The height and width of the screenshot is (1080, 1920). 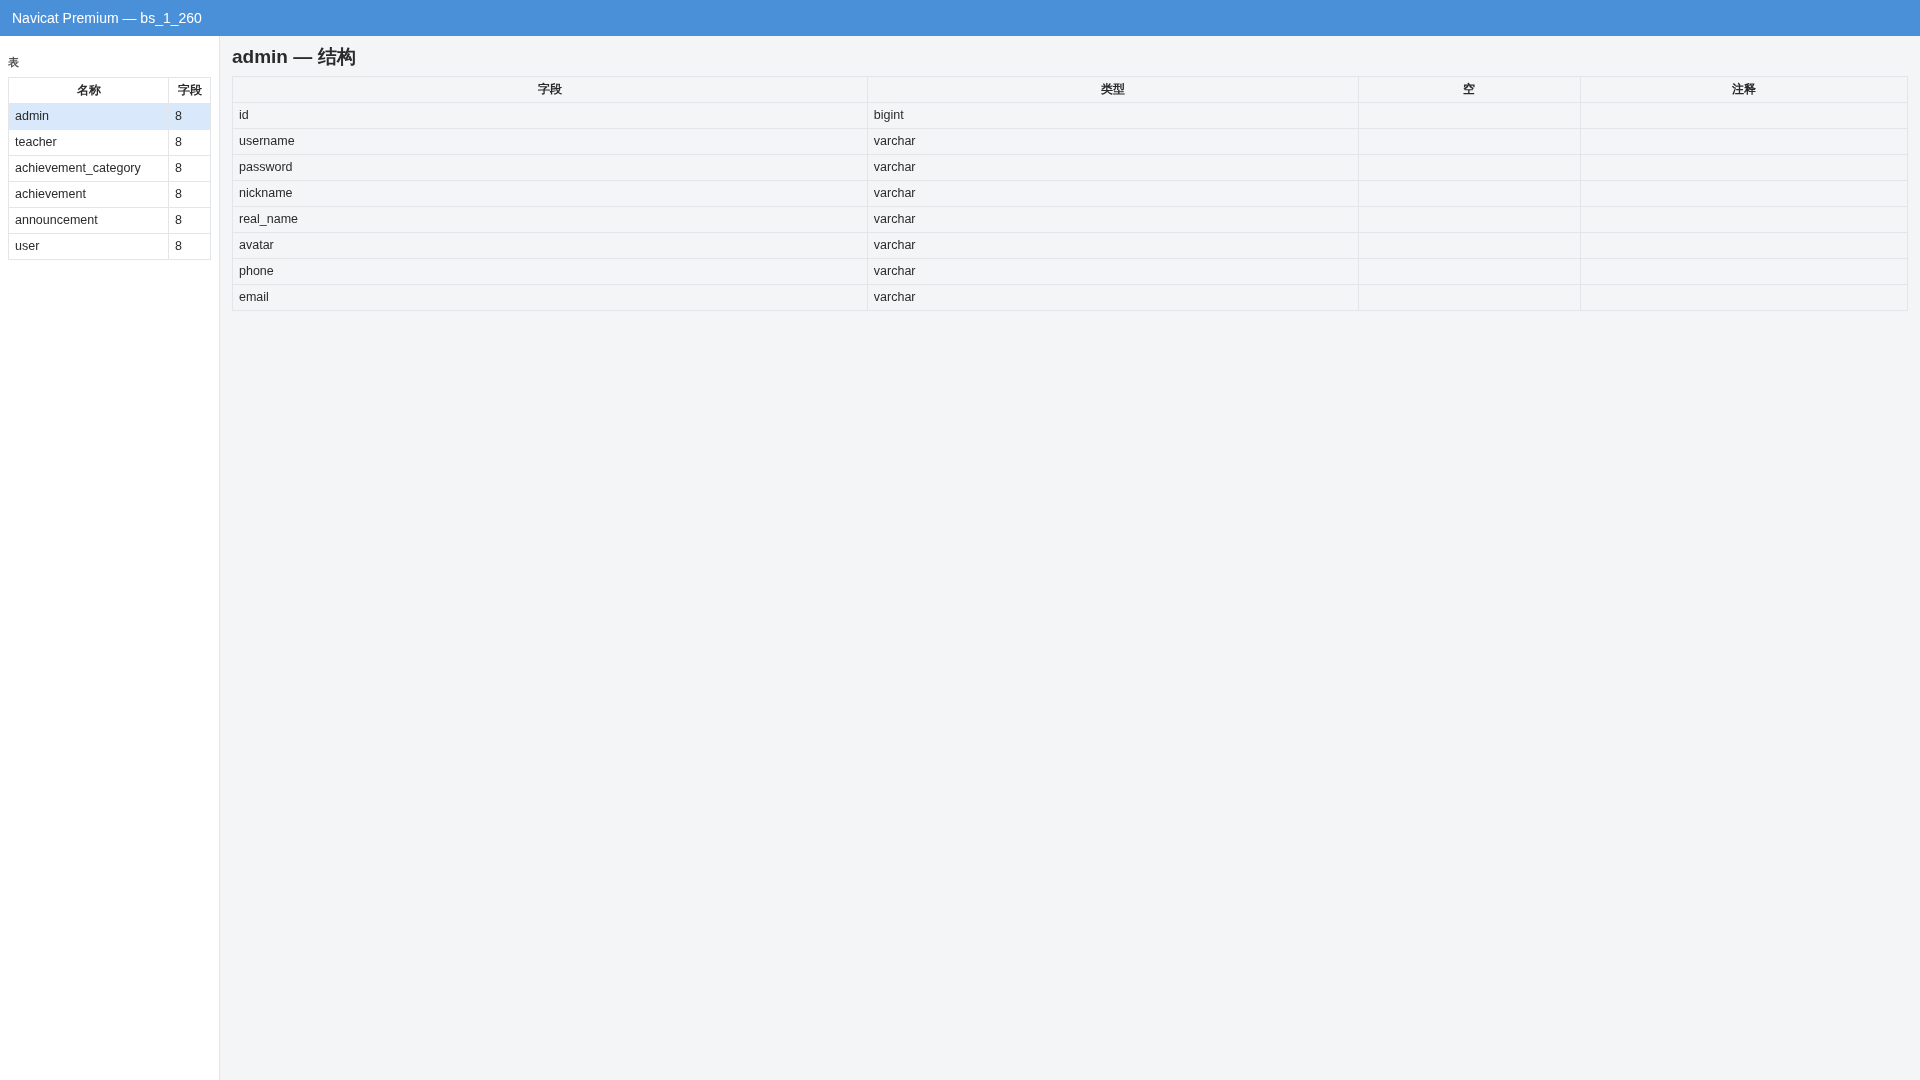 I want to click on table-name-cell: teacher, so click(x=88, y=142).